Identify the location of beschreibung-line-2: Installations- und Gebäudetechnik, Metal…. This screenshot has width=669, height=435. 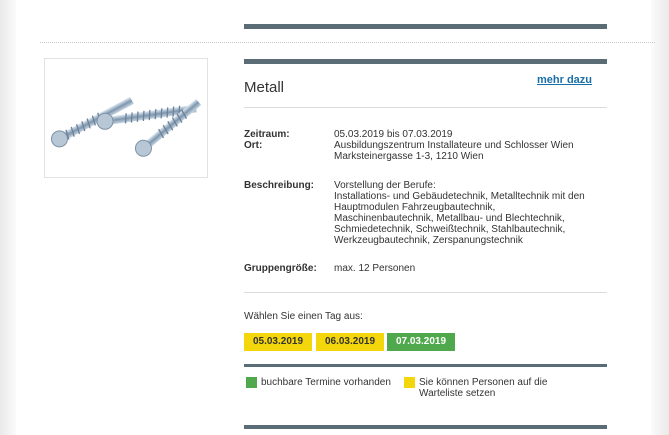
(459, 196).